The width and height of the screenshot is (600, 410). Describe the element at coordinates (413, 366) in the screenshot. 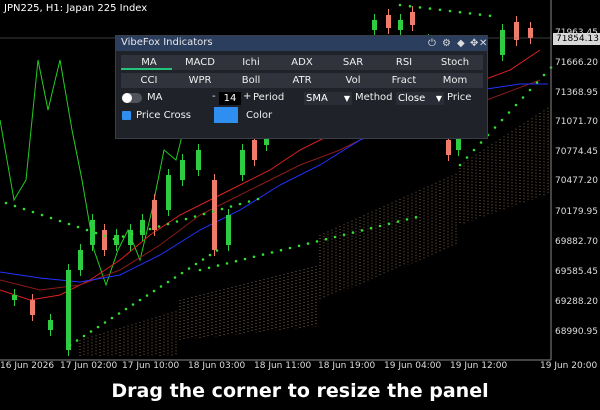

I see `time-axis-label: 19 Jun 04:00` at that location.